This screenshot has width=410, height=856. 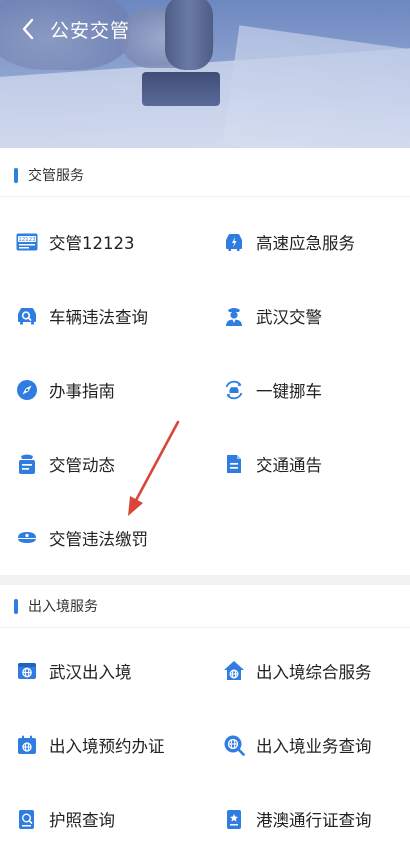 I want to click on notice-document-icon, so click(x=234, y=464).